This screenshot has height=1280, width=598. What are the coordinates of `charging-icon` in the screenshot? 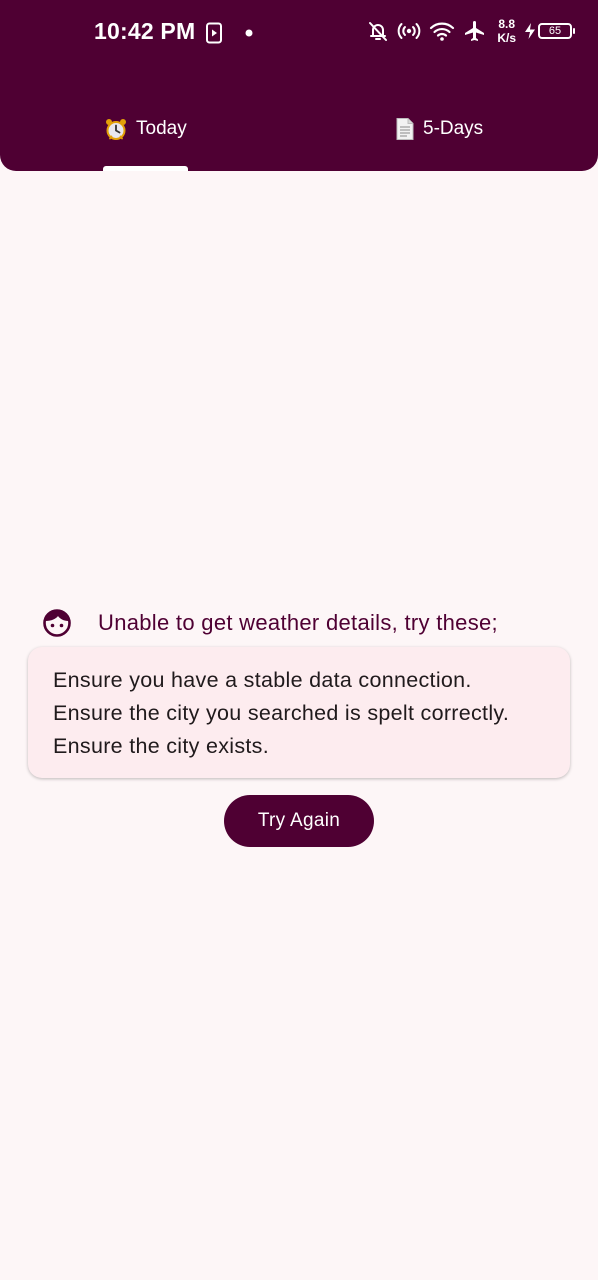 It's located at (530, 31).